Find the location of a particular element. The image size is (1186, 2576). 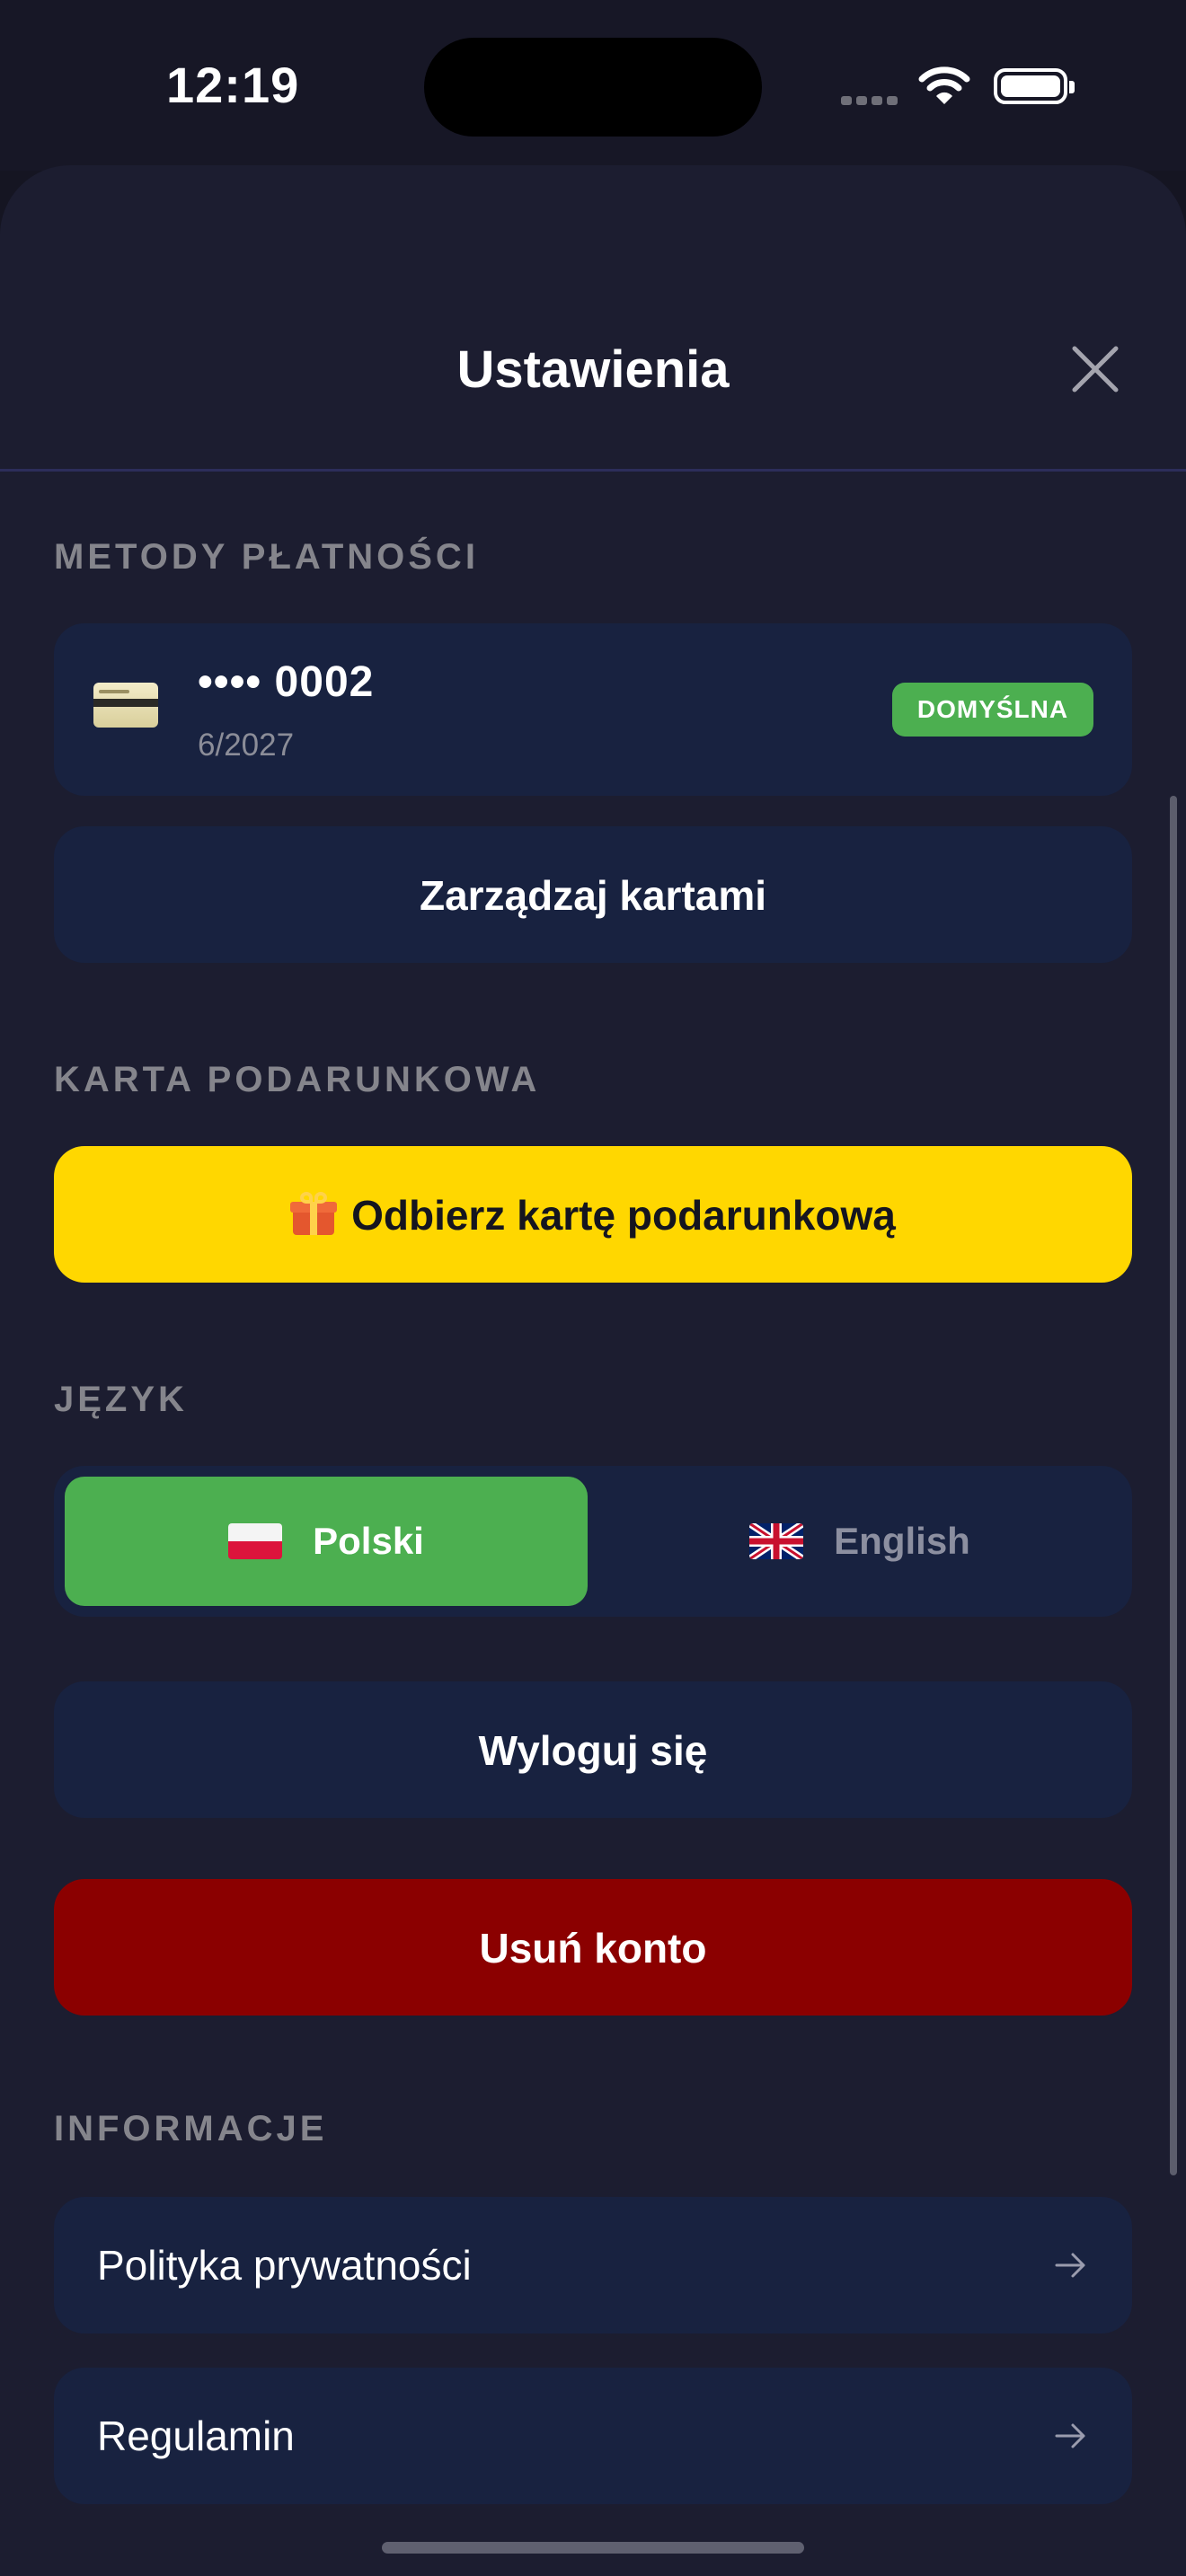

page-title: Ustawienia is located at coordinates (593, 369).